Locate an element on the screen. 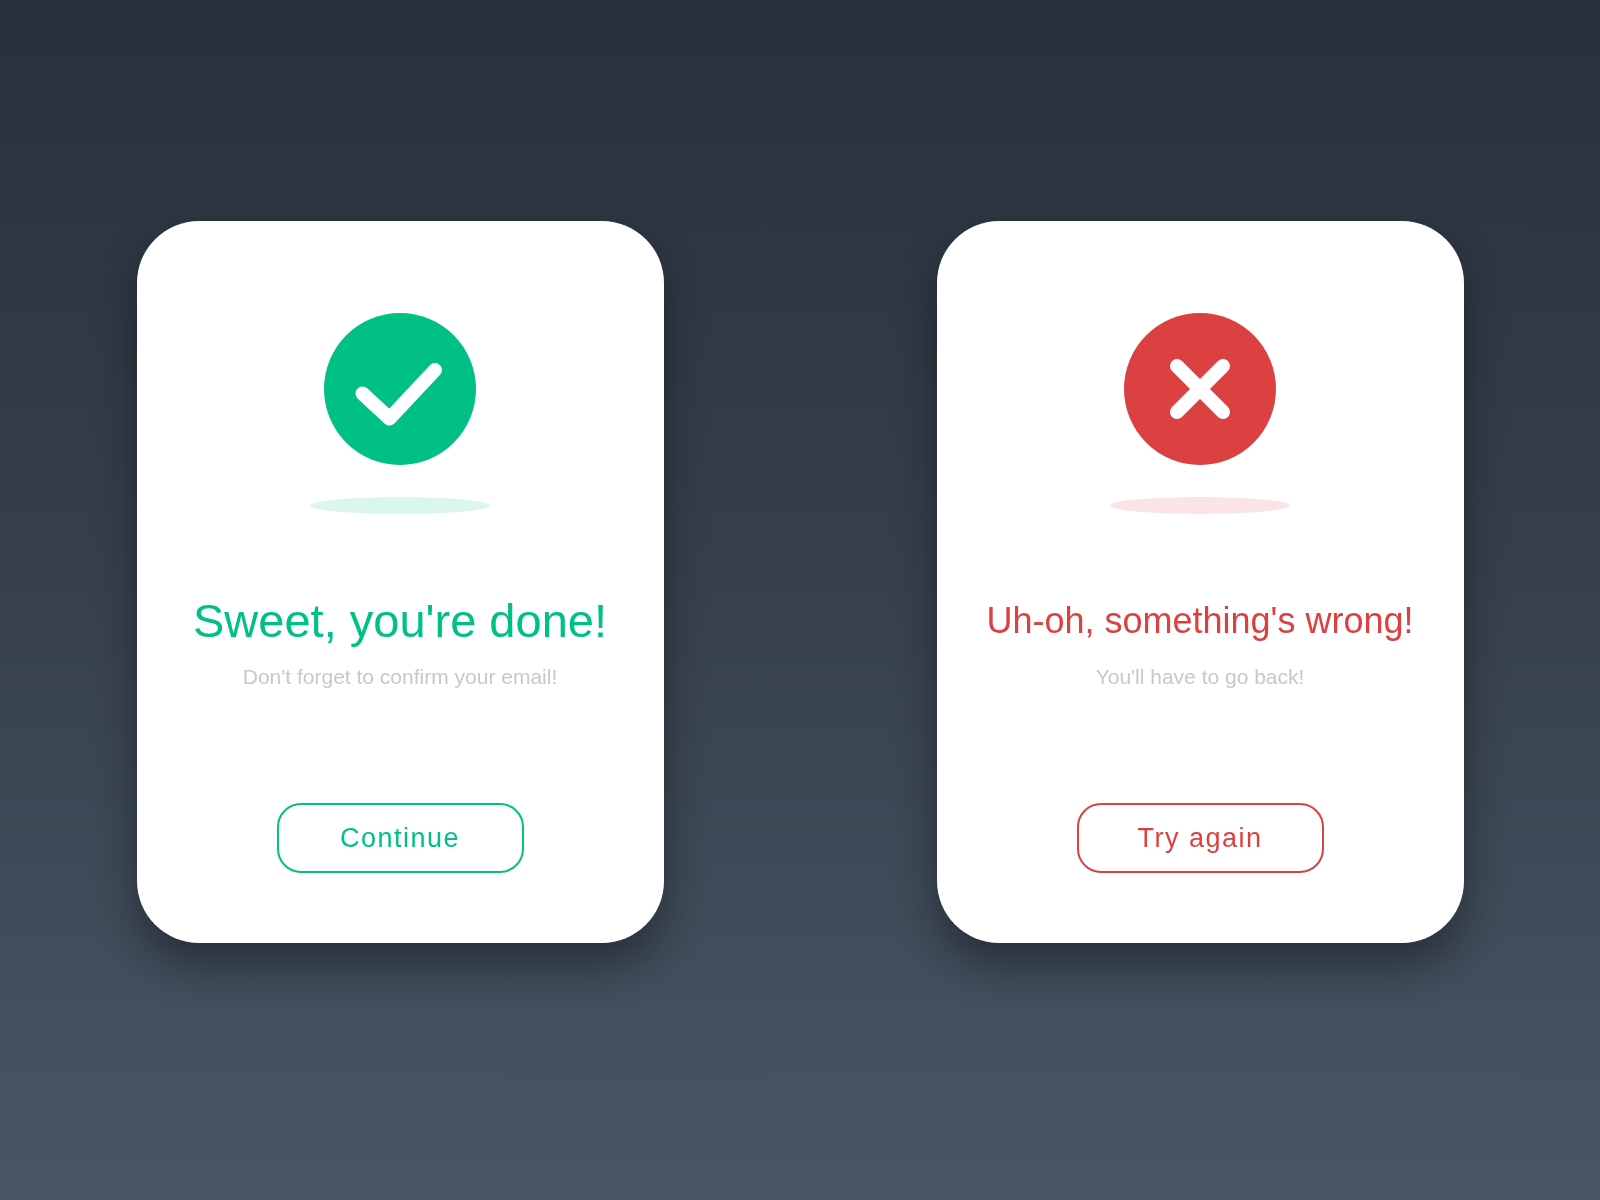 The width and height of the screenshot is (1600, 1200). dialog-message: Don't forget to confirm your email! is located at coordinates (400, 677).